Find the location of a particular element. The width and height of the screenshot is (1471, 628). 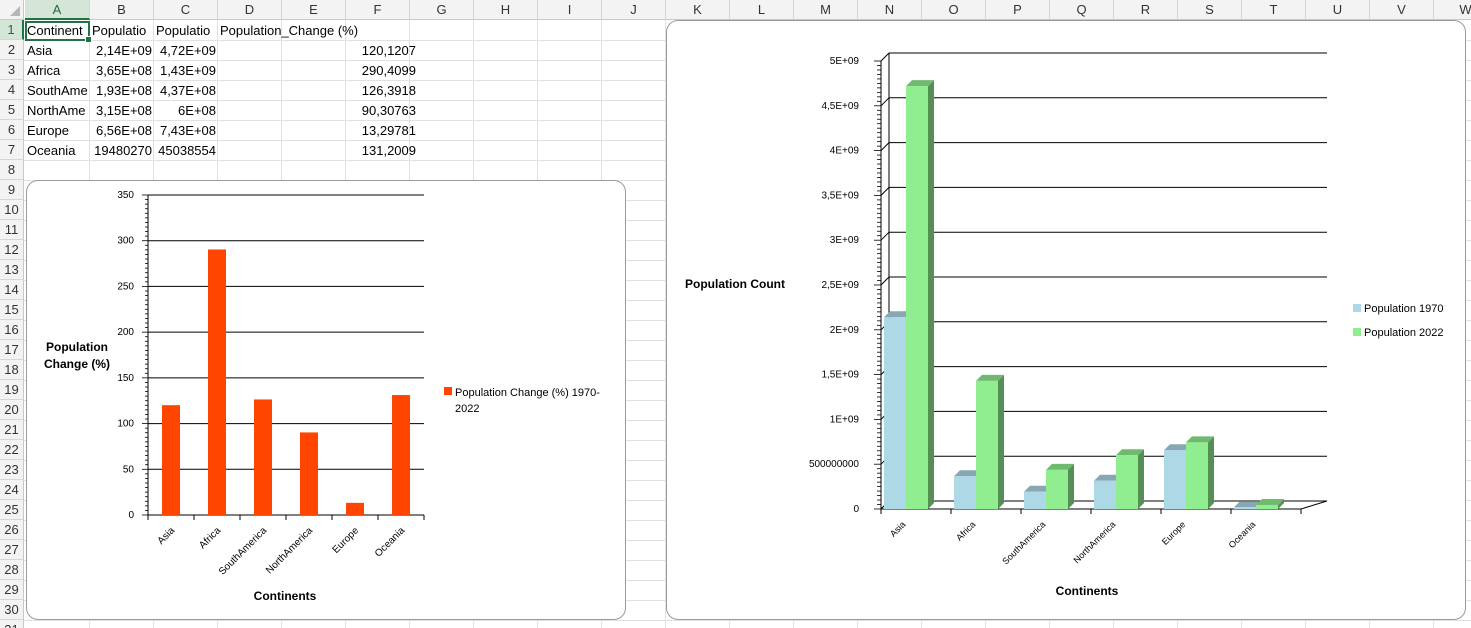

cell-b3: 3,65E+08 is located at coordinates (122, 71).